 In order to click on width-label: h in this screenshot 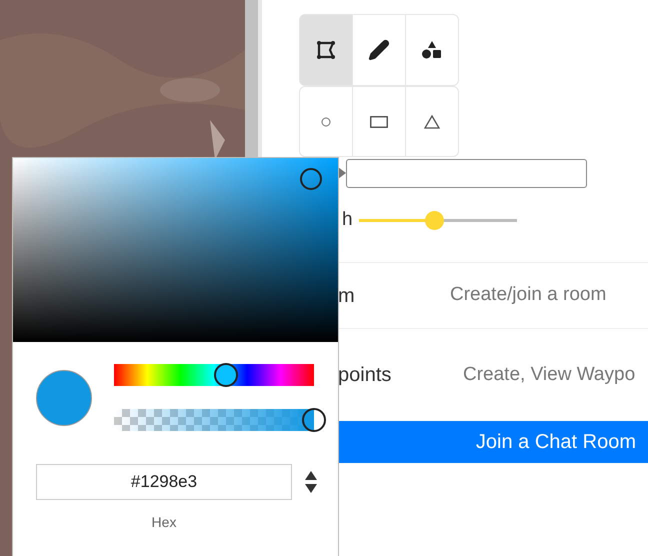, I will do `click(347, 220)`.